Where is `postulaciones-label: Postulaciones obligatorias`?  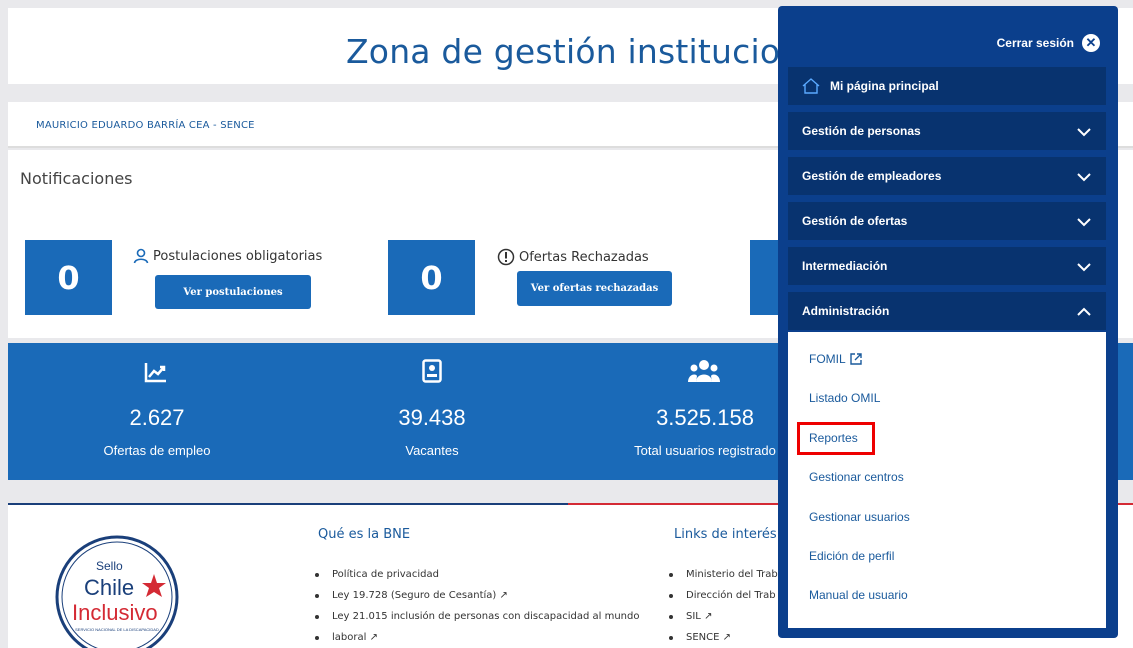
postulaciones-label: Postulaciones obligatorias is located at coordinates (227, 256).